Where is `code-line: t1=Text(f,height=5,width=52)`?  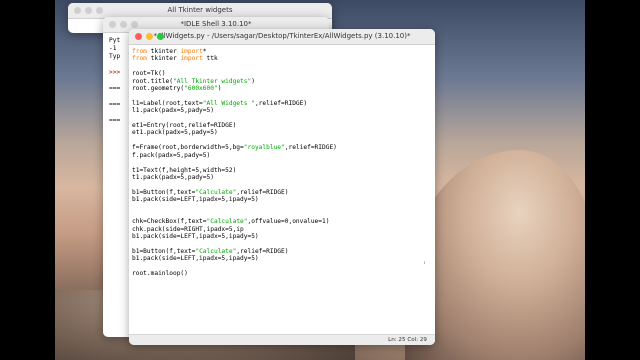
code-line: t1=Text(f,height=5,width=52) is located at coordinates (282, 170).